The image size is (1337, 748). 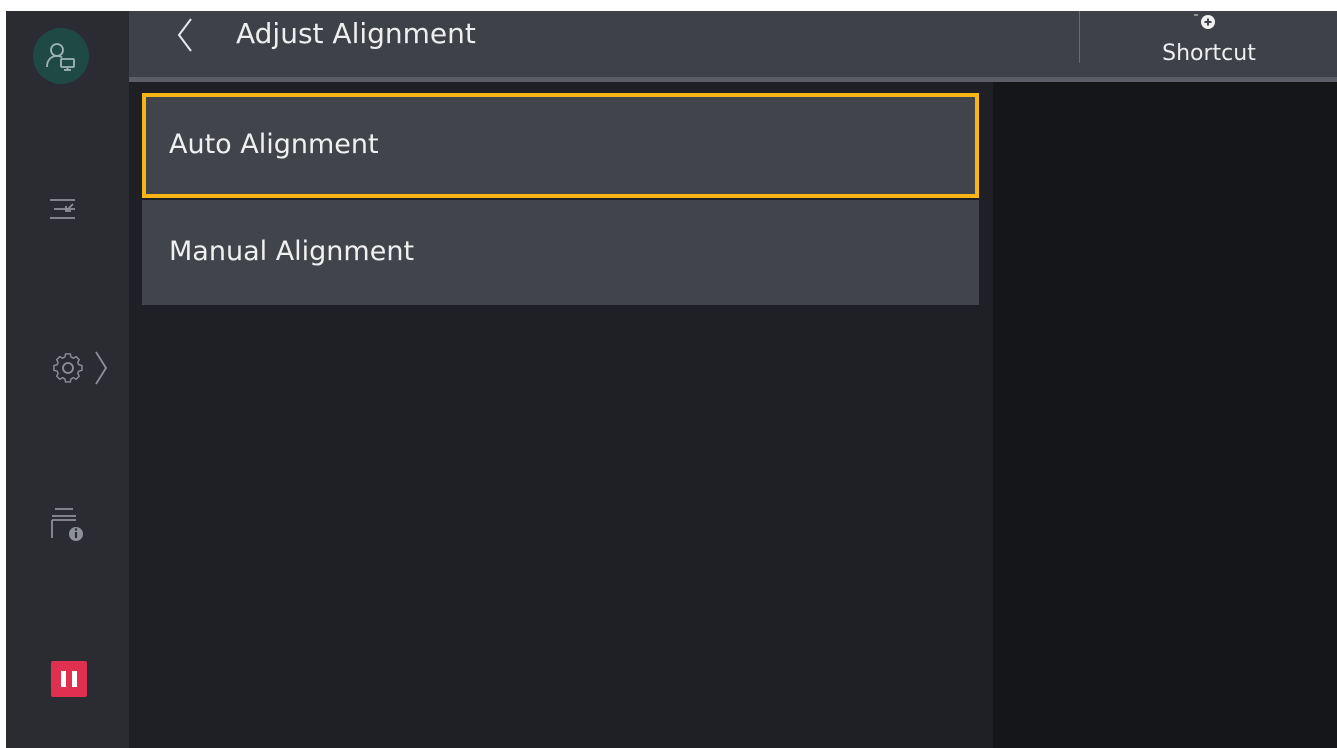 I want to click on manual-alignment-item: Manual Alignment, so click(x=560, y=252).